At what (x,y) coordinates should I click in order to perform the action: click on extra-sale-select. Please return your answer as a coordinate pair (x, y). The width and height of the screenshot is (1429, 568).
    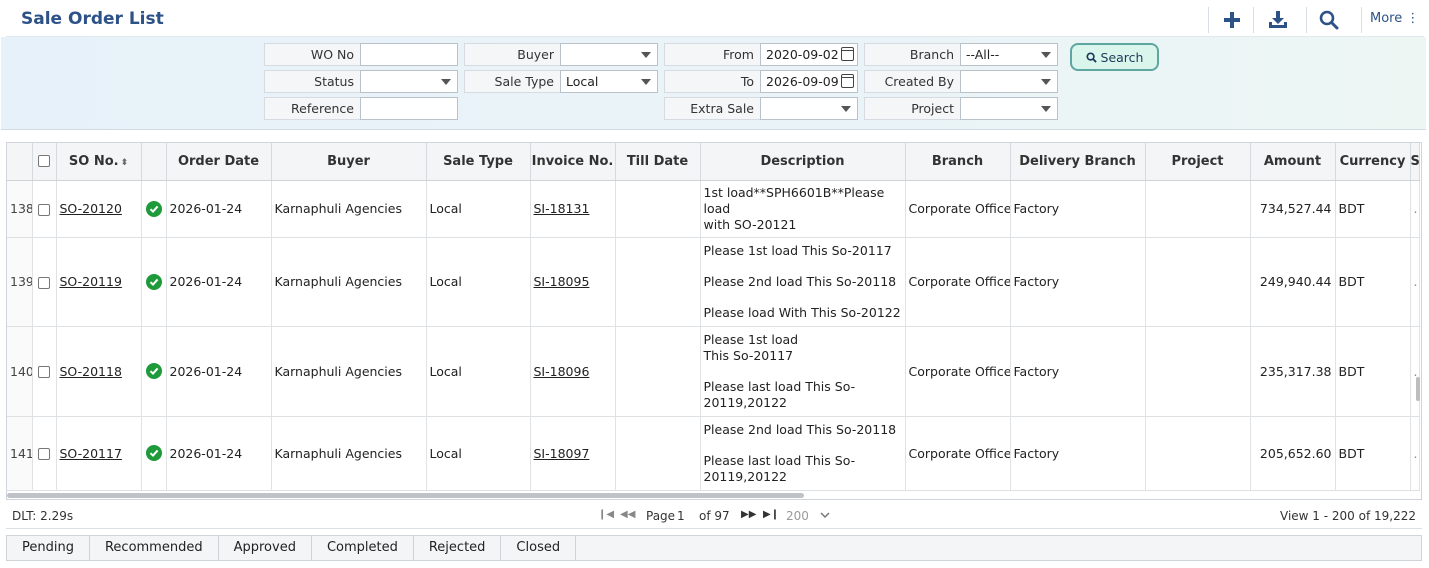
    Looking at the image, I should click on (809, 108).